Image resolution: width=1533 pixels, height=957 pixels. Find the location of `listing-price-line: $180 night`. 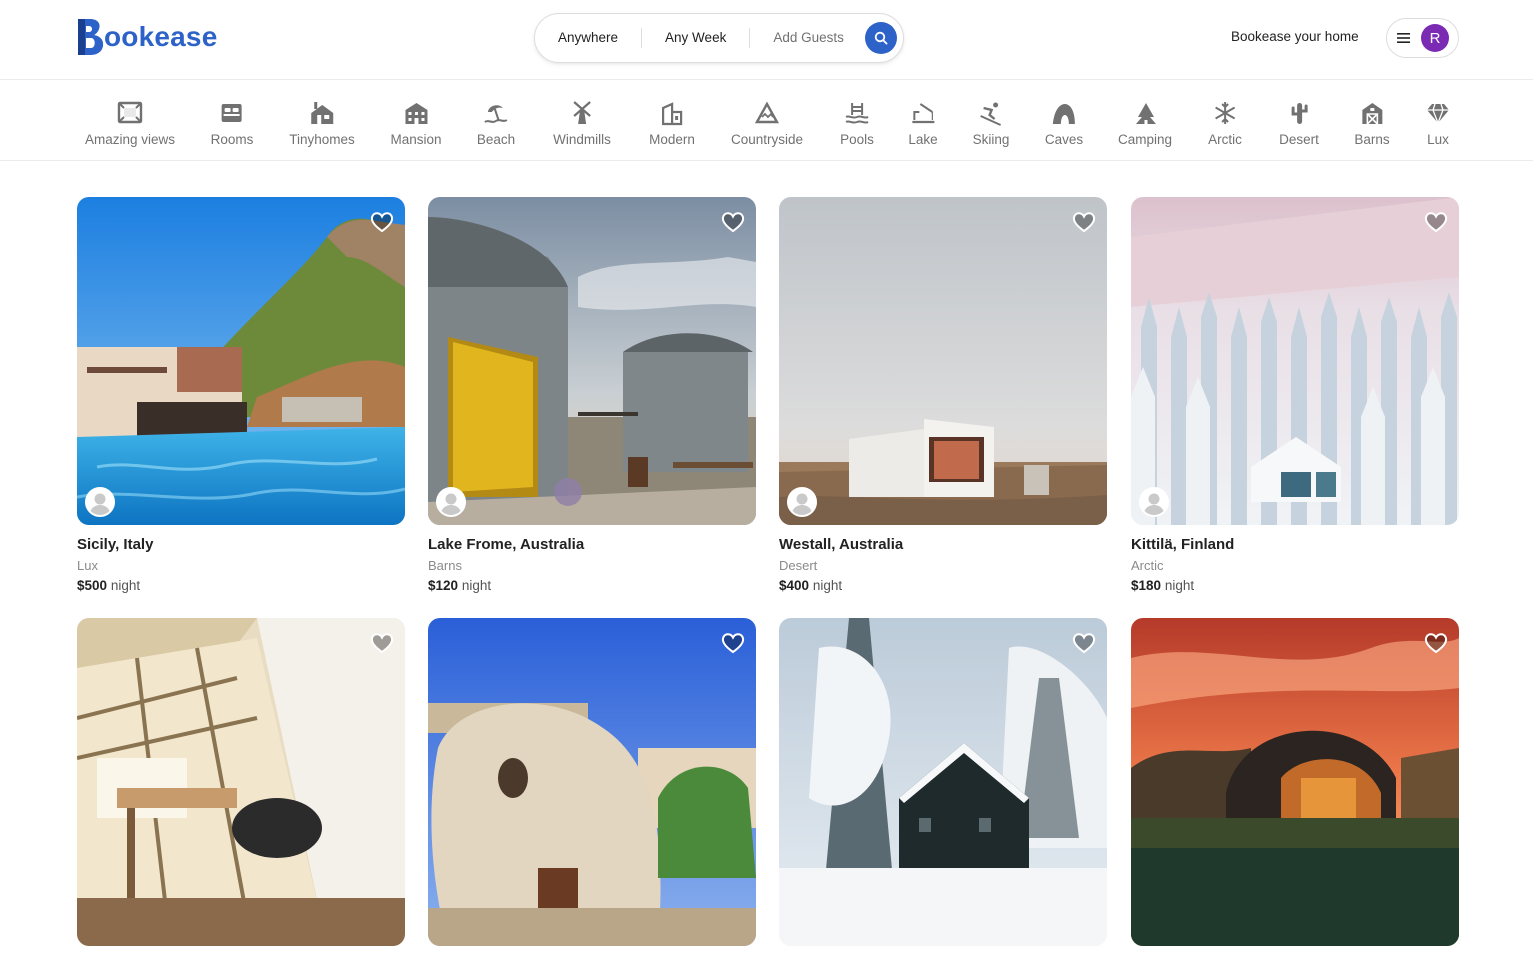

listing-price-line: $180 night is located at coordinates (1295, 585).